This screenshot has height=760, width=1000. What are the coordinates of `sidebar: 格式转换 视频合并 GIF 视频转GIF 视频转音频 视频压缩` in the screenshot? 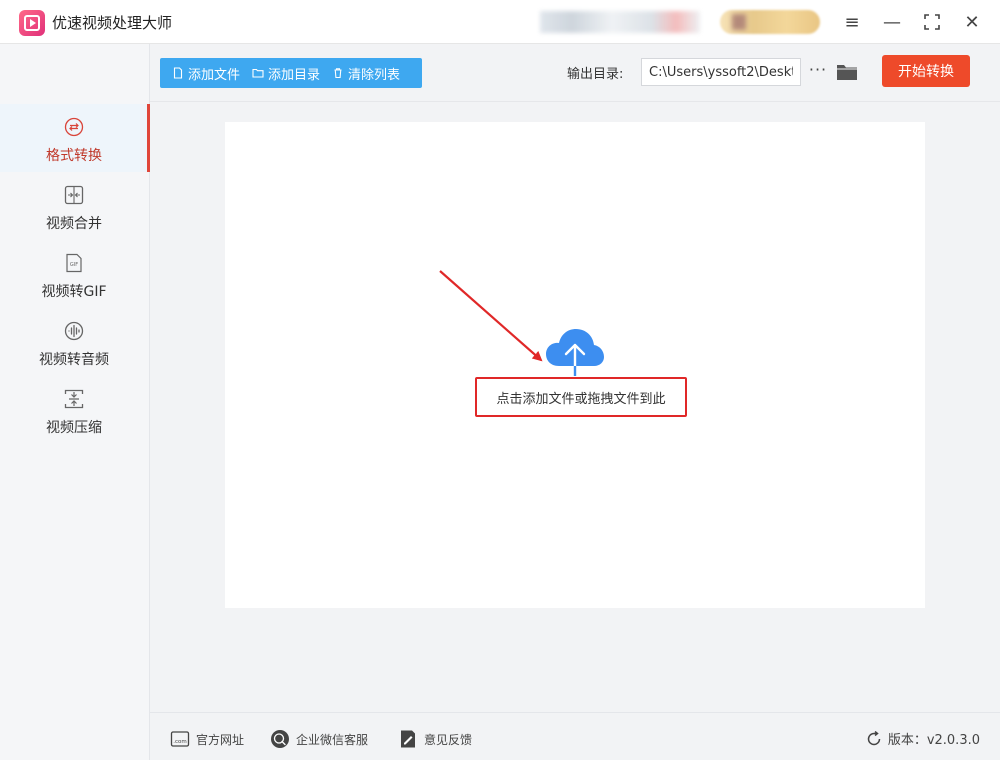 It's located at (75, 402).